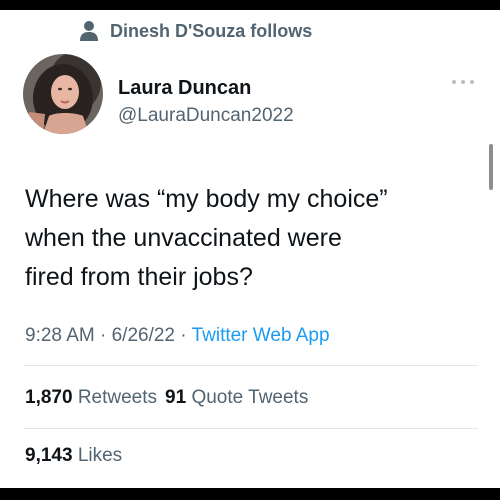 The width and height of the screenshot is (500, 500). Describe the element at coordinates (49, 455) in the screenshot. I see `likes-count: 9,143` at that location.